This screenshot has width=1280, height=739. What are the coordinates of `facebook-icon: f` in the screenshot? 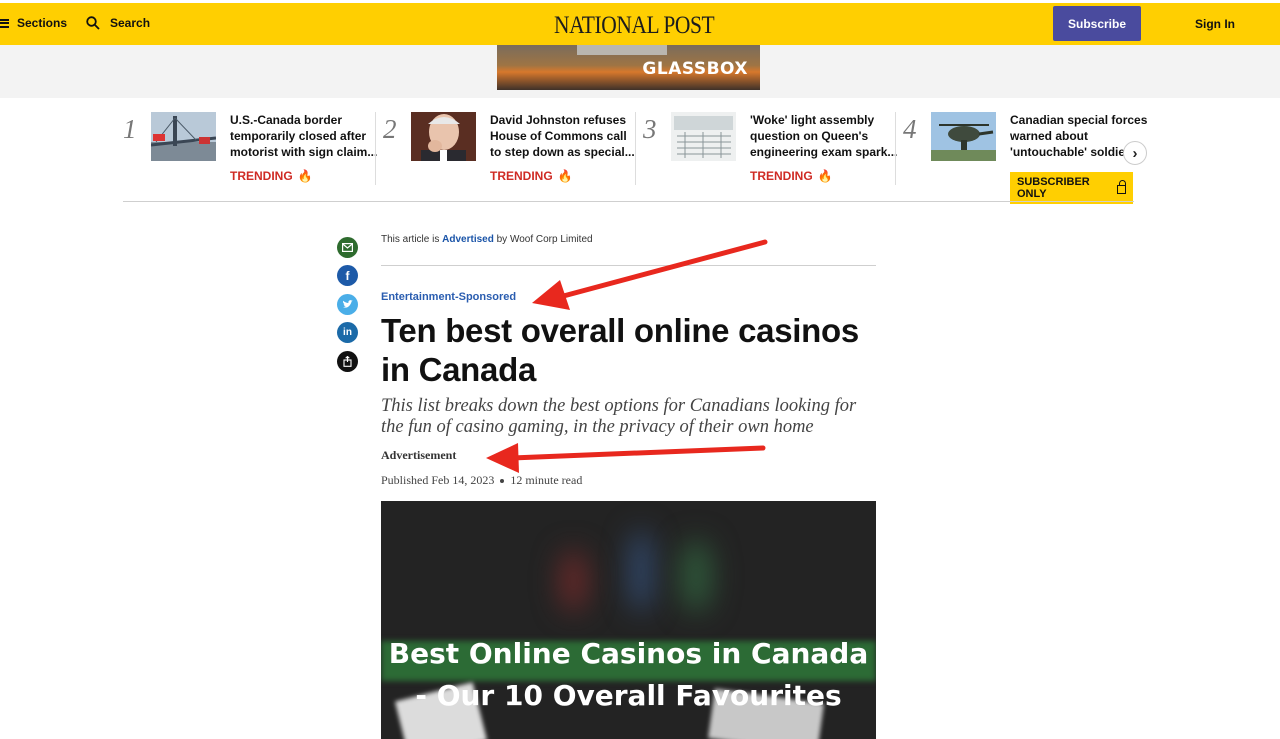 It's located at (347, 275).